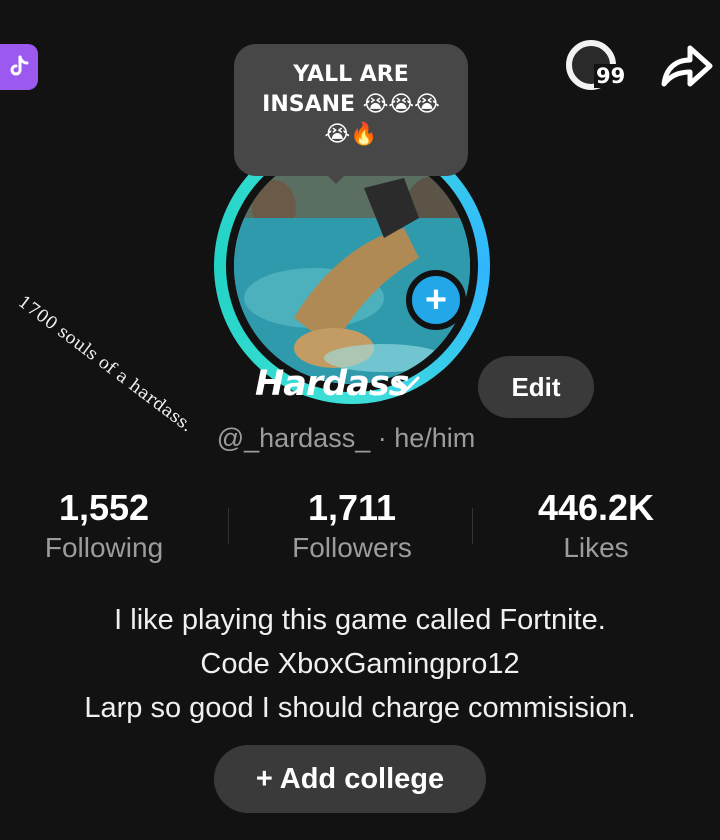 The width and height of the screenshot is (720, 840). Describe the element at coordinates (332, 384) in the screenshot. I see `display-name: Hardass` at that location.